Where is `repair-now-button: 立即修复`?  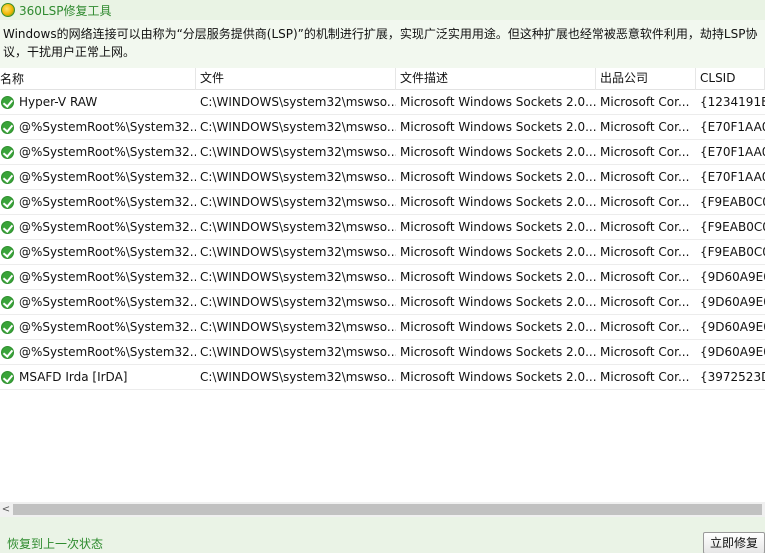 repair-now-button: 立即修复 is located at coordinates (734, 542).